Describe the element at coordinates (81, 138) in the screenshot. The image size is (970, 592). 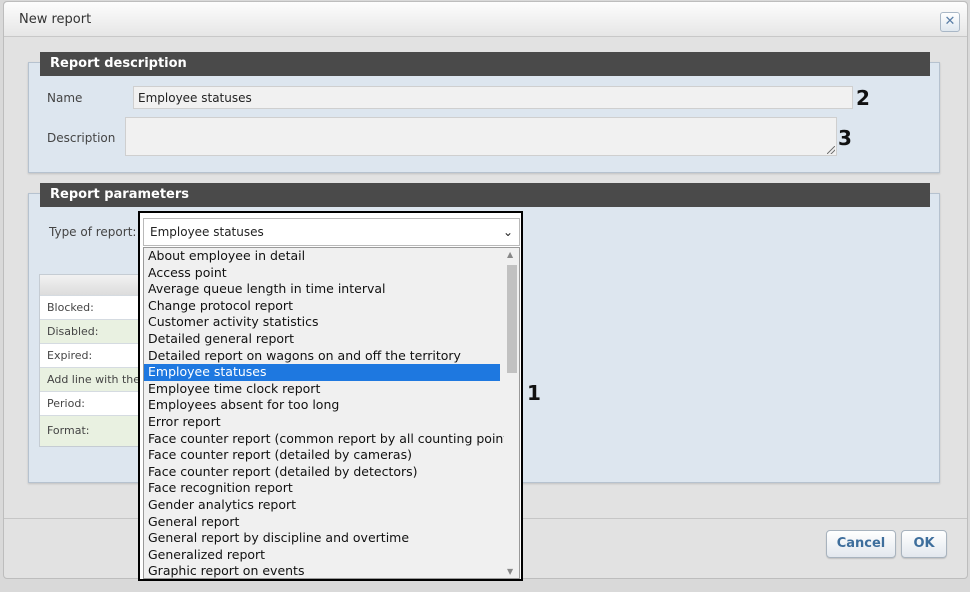
I see `description-label: Description` at that location.